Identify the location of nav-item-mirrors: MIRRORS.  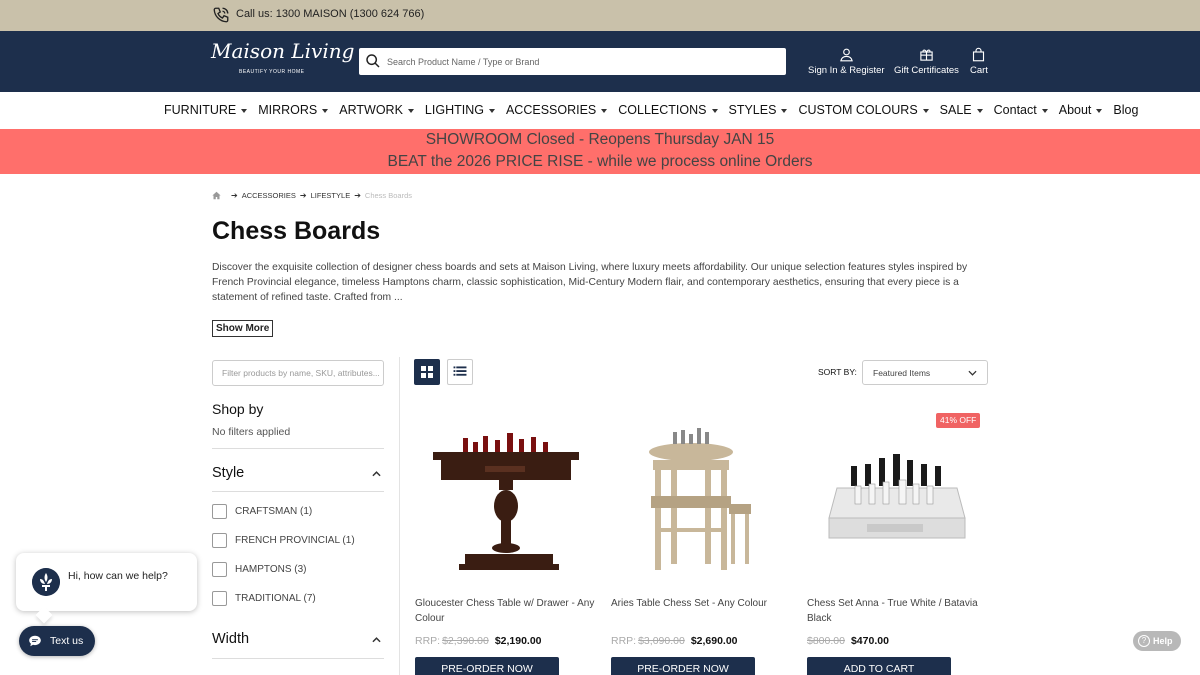
(293, 110).